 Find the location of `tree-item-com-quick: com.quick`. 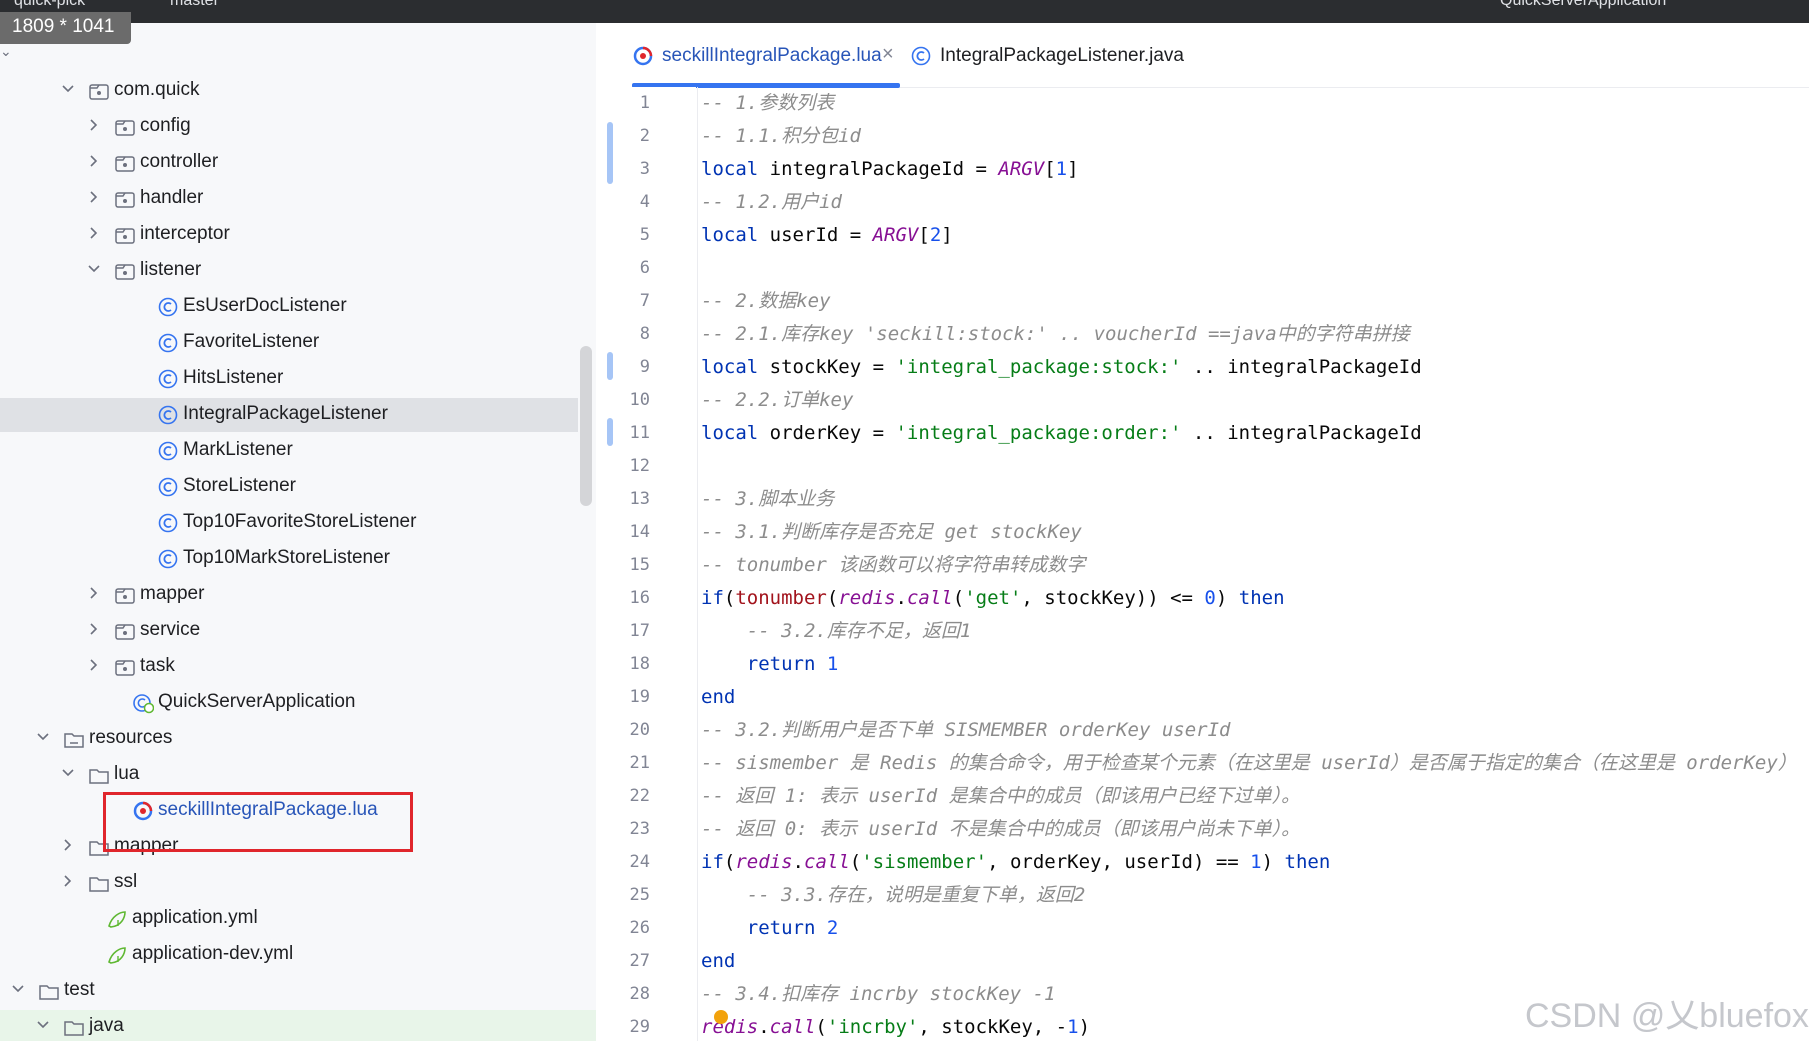

tree-item-com-quick: com.quick is located at coordinates (289, 91).